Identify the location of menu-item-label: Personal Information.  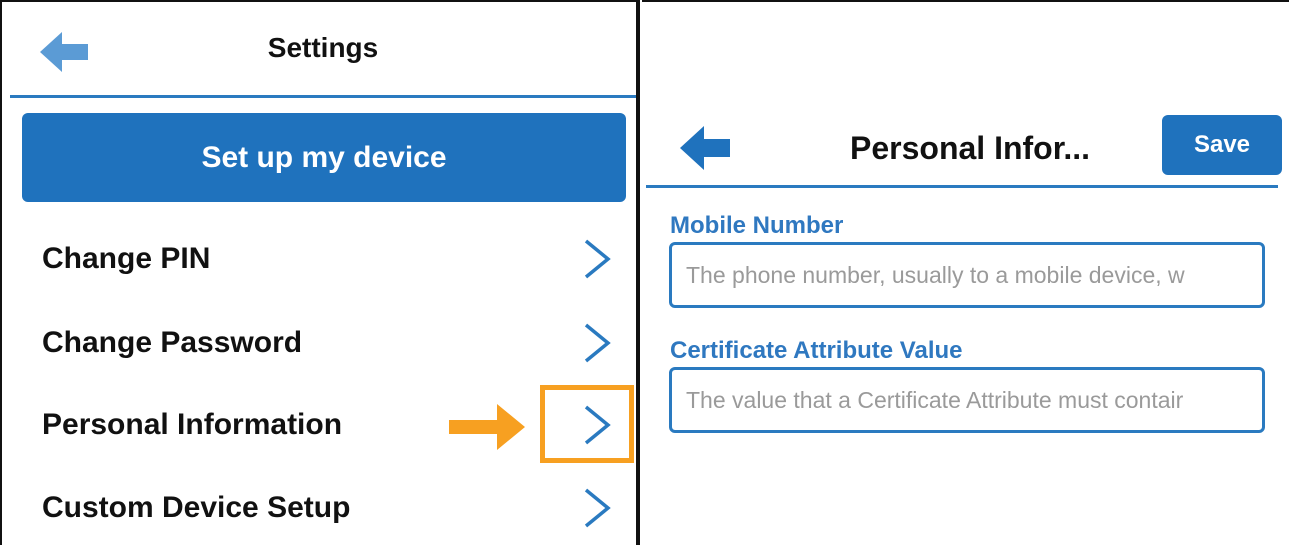
(192, 424).